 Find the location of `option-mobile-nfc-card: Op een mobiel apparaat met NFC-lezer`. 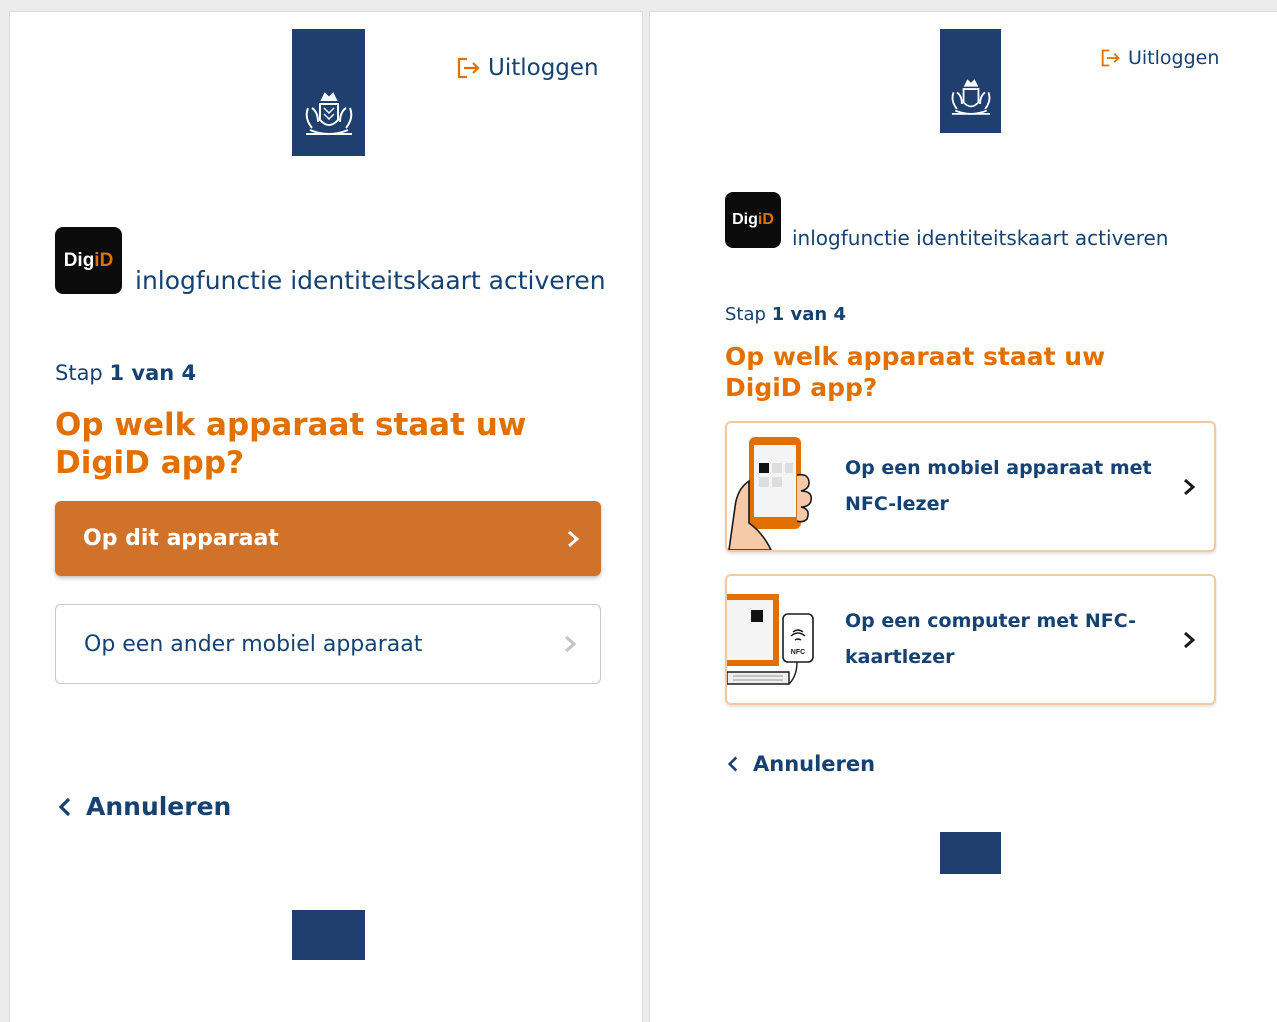

option-mobile-nfc-card: Op een mobiel apparaat met NFC-lezer is located at coordinates (970, 486).